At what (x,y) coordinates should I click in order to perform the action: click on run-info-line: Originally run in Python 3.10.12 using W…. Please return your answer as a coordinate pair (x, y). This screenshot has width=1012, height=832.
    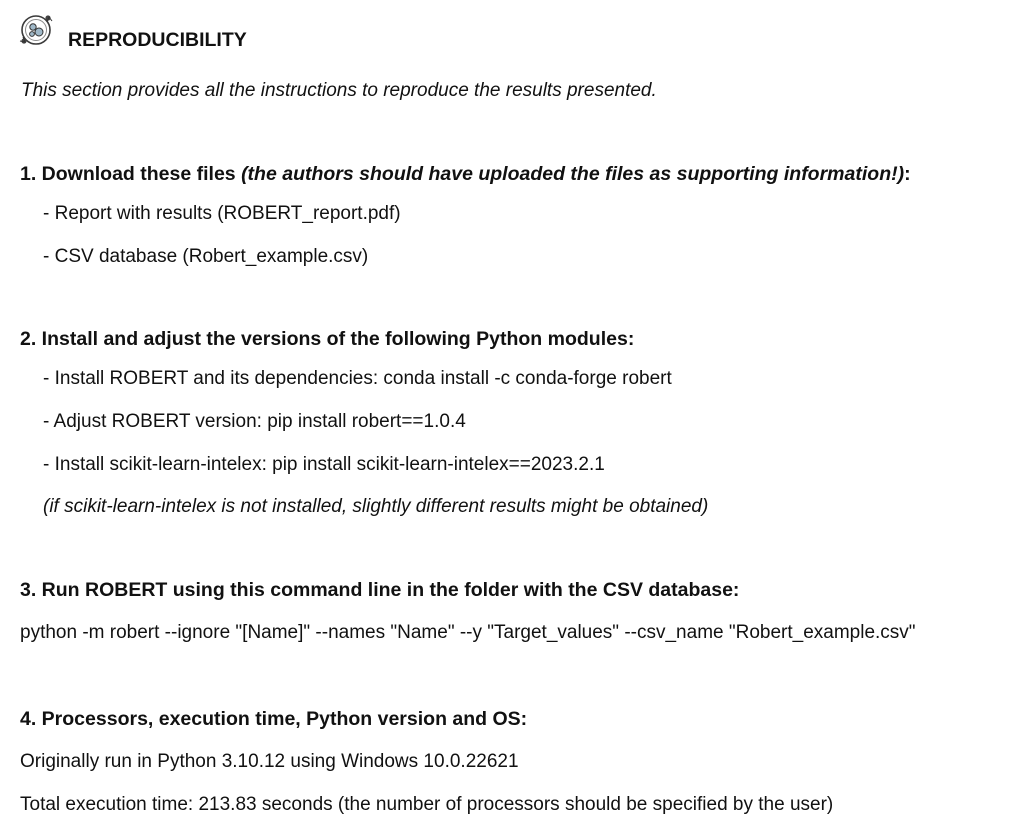
    Looking at the image, I should click on (269, 761).